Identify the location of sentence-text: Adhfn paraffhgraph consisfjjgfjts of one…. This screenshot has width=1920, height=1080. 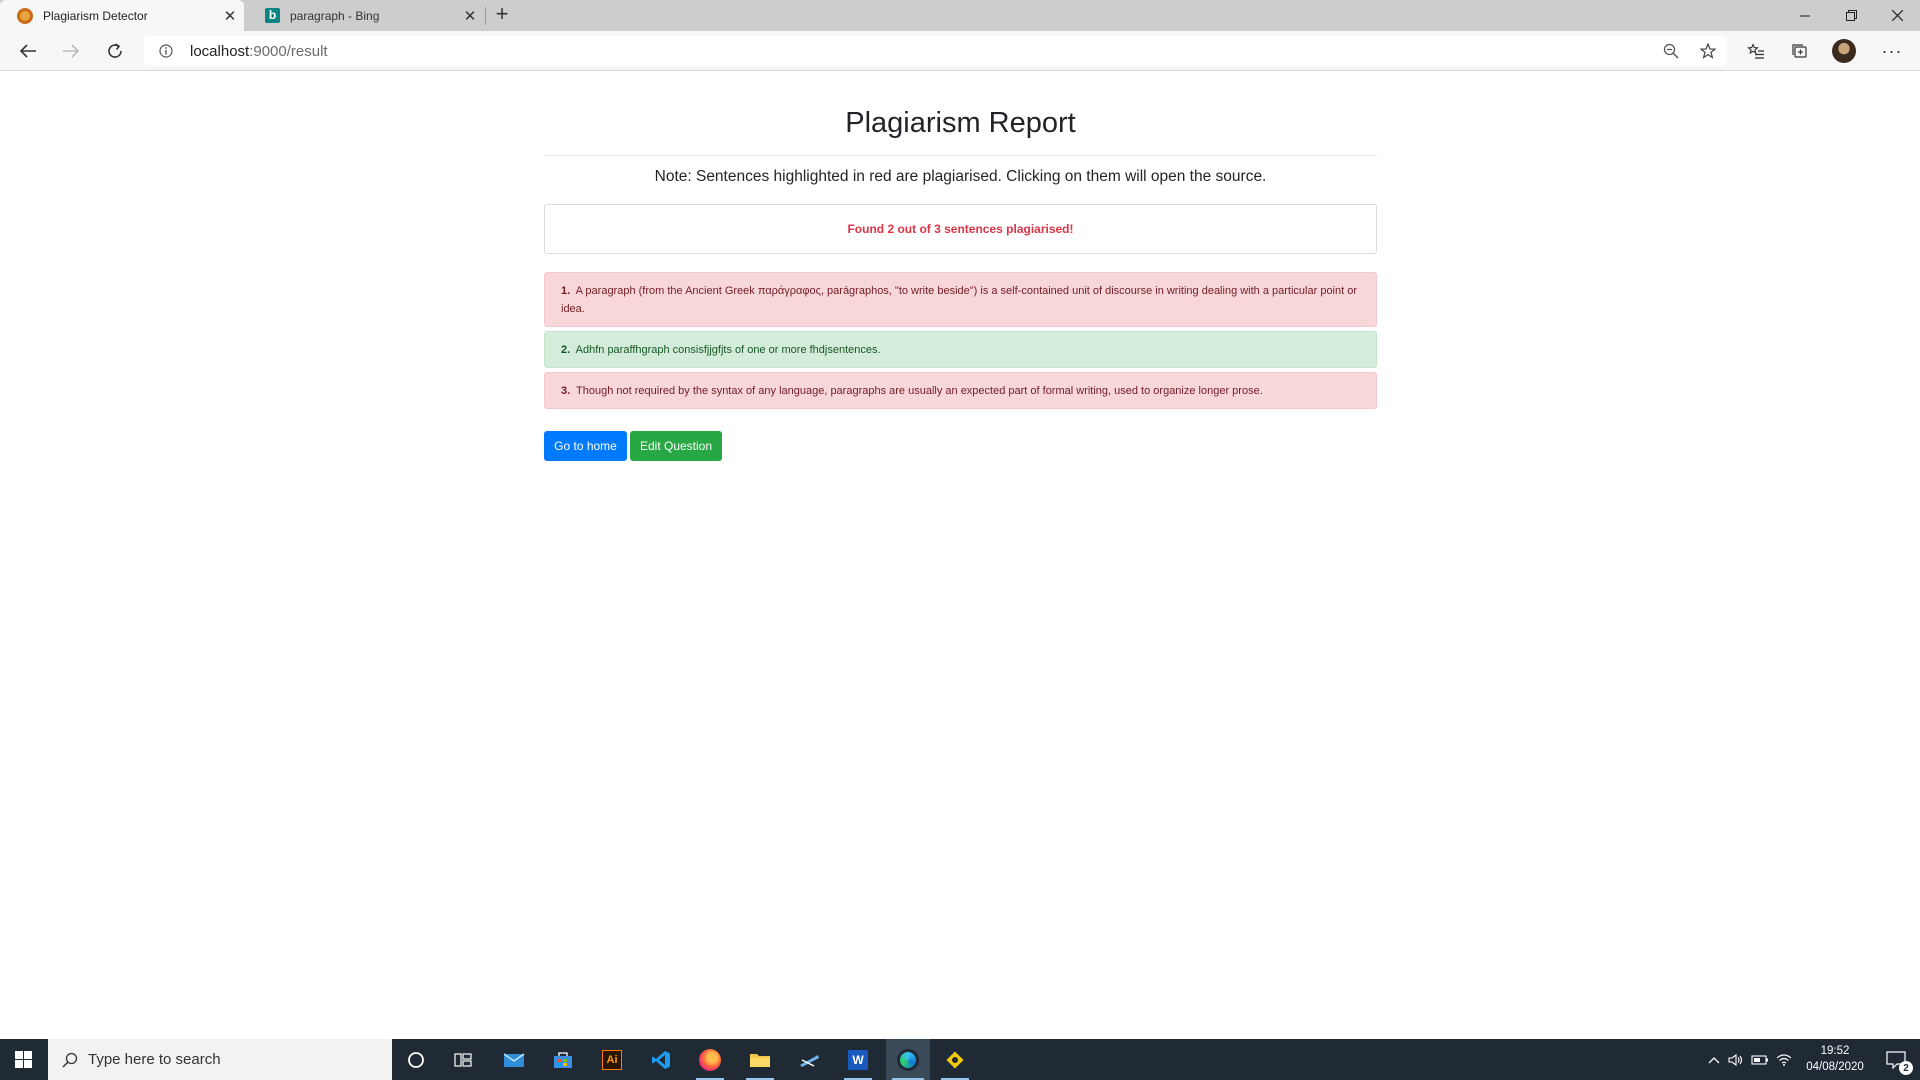
(728, 350).